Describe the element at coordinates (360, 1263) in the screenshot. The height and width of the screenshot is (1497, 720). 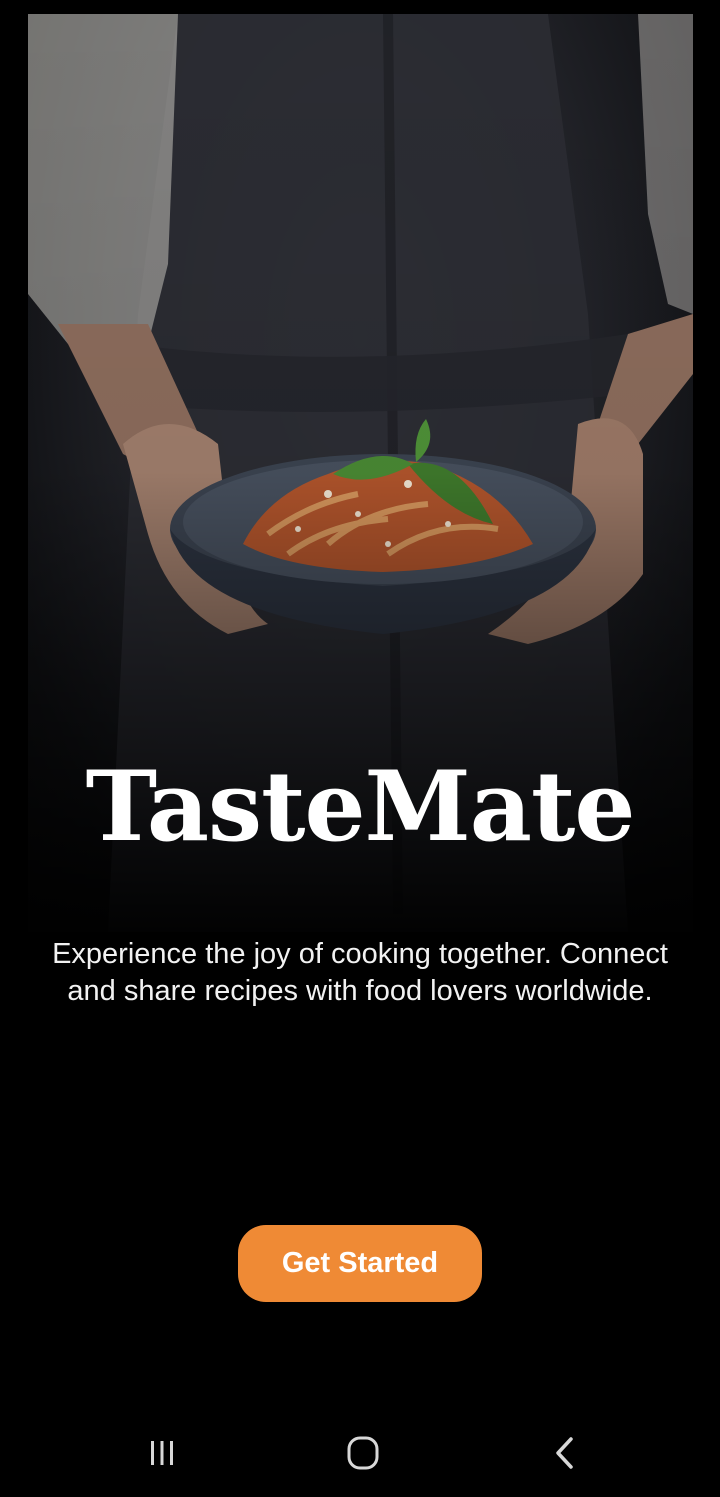
I see `get-started-button: Get Started` at that location.